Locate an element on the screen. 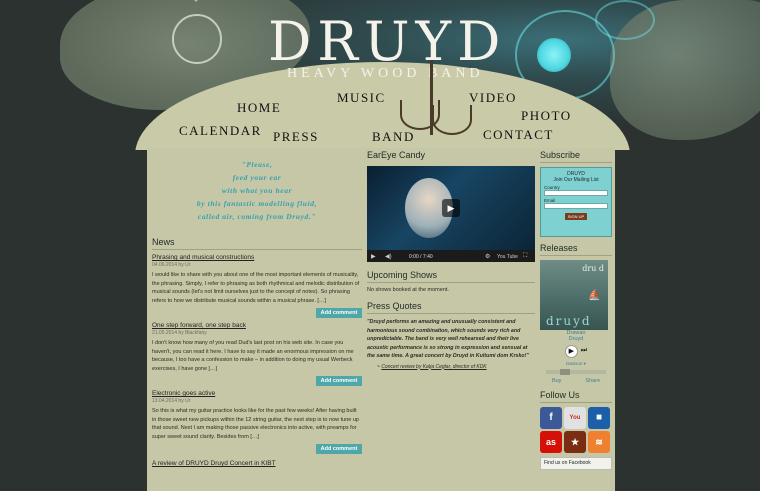 Image resolution: width=760 pixels, height=491 pixels. audio-progress is located at coordinates (576, 372).